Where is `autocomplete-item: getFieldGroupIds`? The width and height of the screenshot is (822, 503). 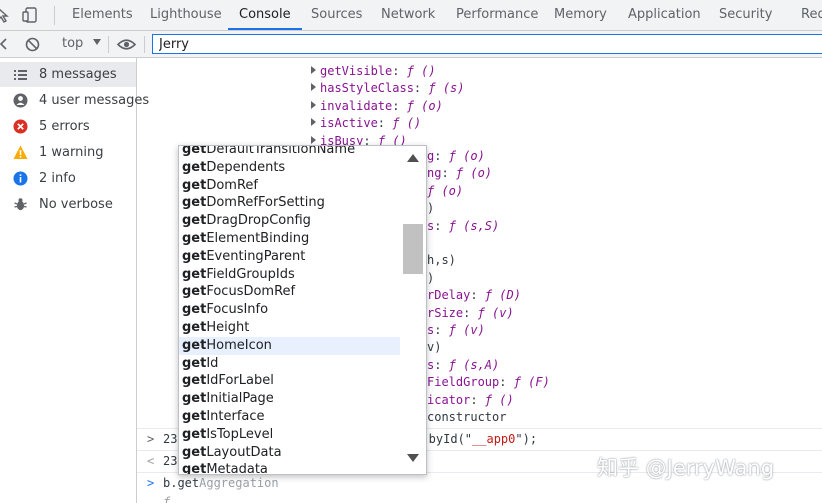 autocomplete-item: getFieldGroupIds is located at coordinates (290, 275).